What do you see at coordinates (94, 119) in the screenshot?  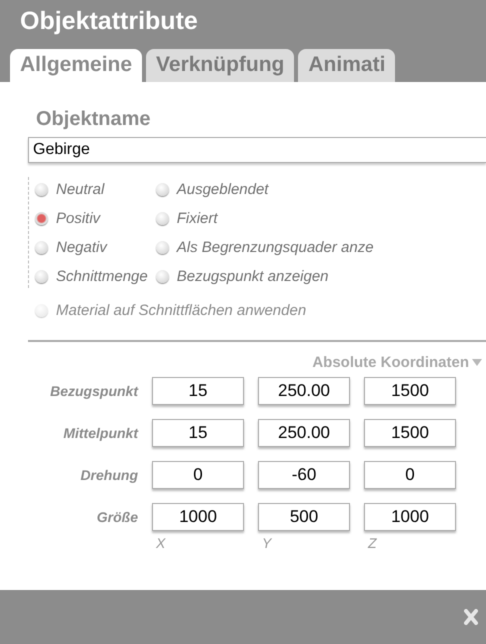 I see `field-label: Objektname` at bounding box center [94, 119].